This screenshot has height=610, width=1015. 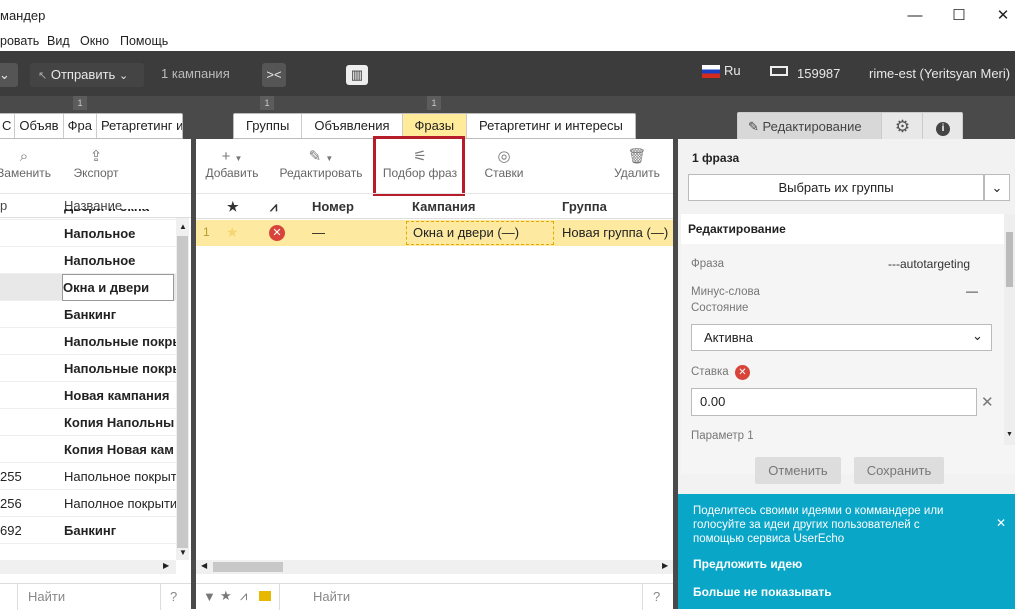 I want to click on menu-window: Окно, so click(x=94, y=41).